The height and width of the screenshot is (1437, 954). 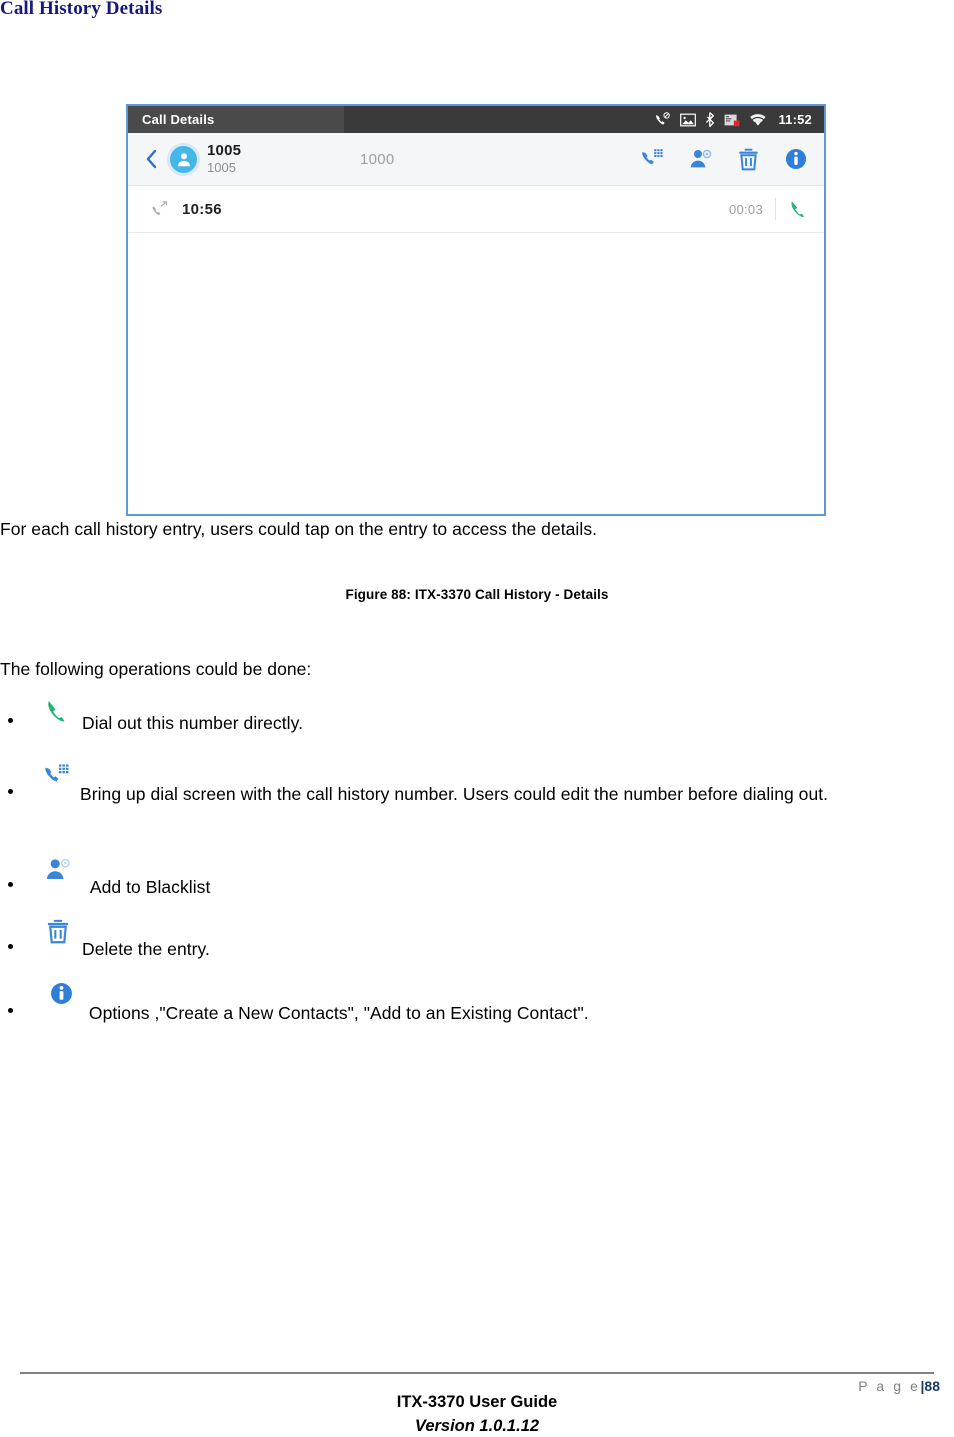 What do you see at coordinates (775, 209) in the screenshot?
I see `entry-divider` at bounding box center [775, 209].